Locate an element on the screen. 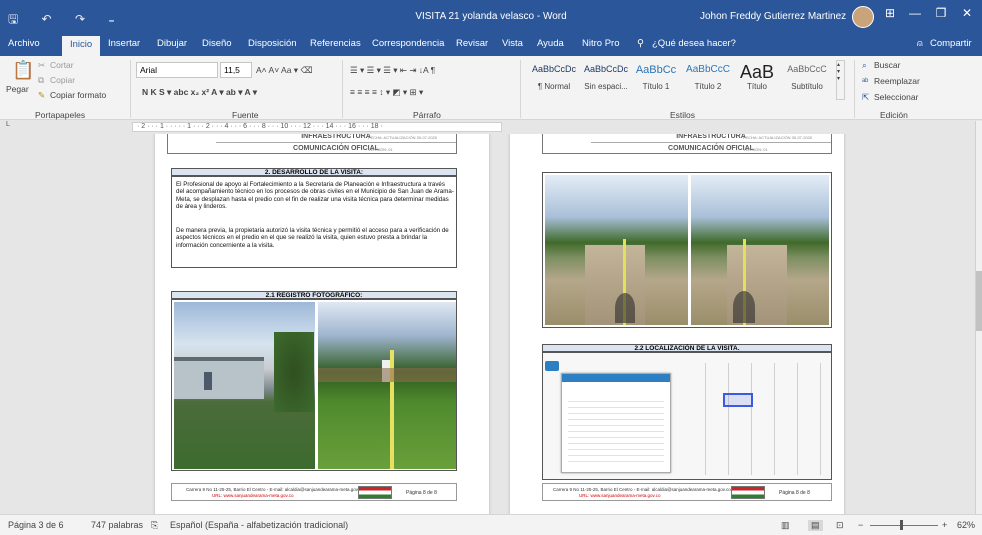  person-icon: ⍝ is located at coordinates (920, 43).